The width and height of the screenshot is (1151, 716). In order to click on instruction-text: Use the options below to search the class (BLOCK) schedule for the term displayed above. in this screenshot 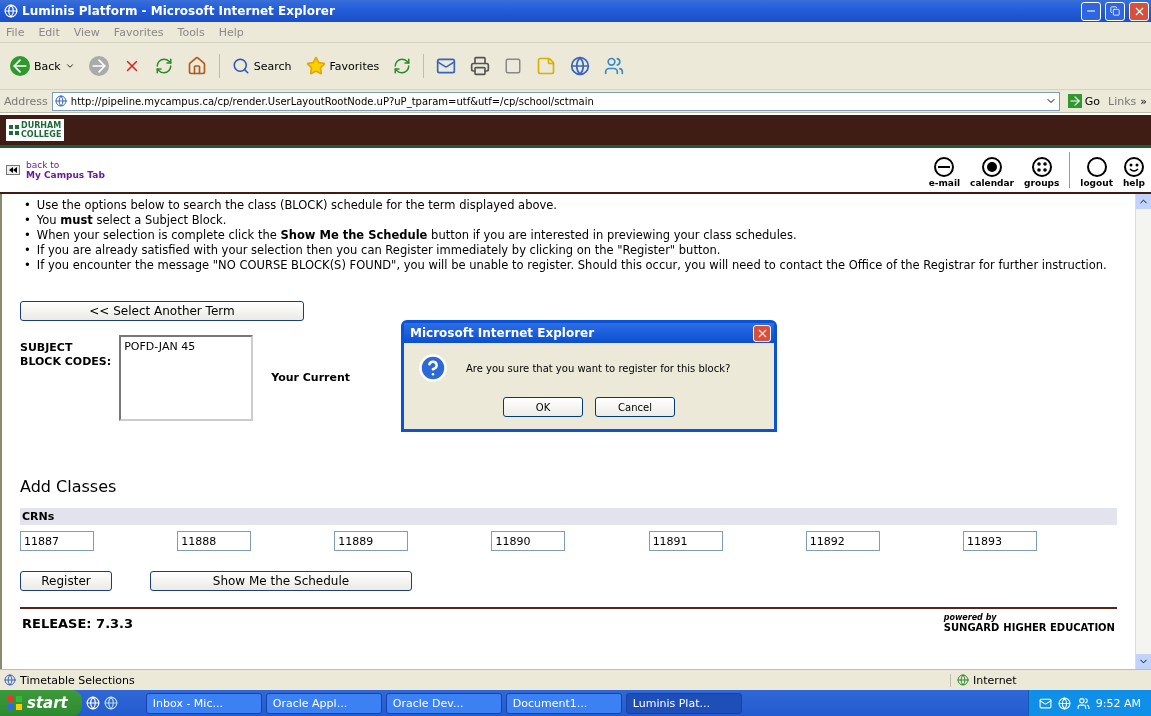, I will do `click(296, 205)`.